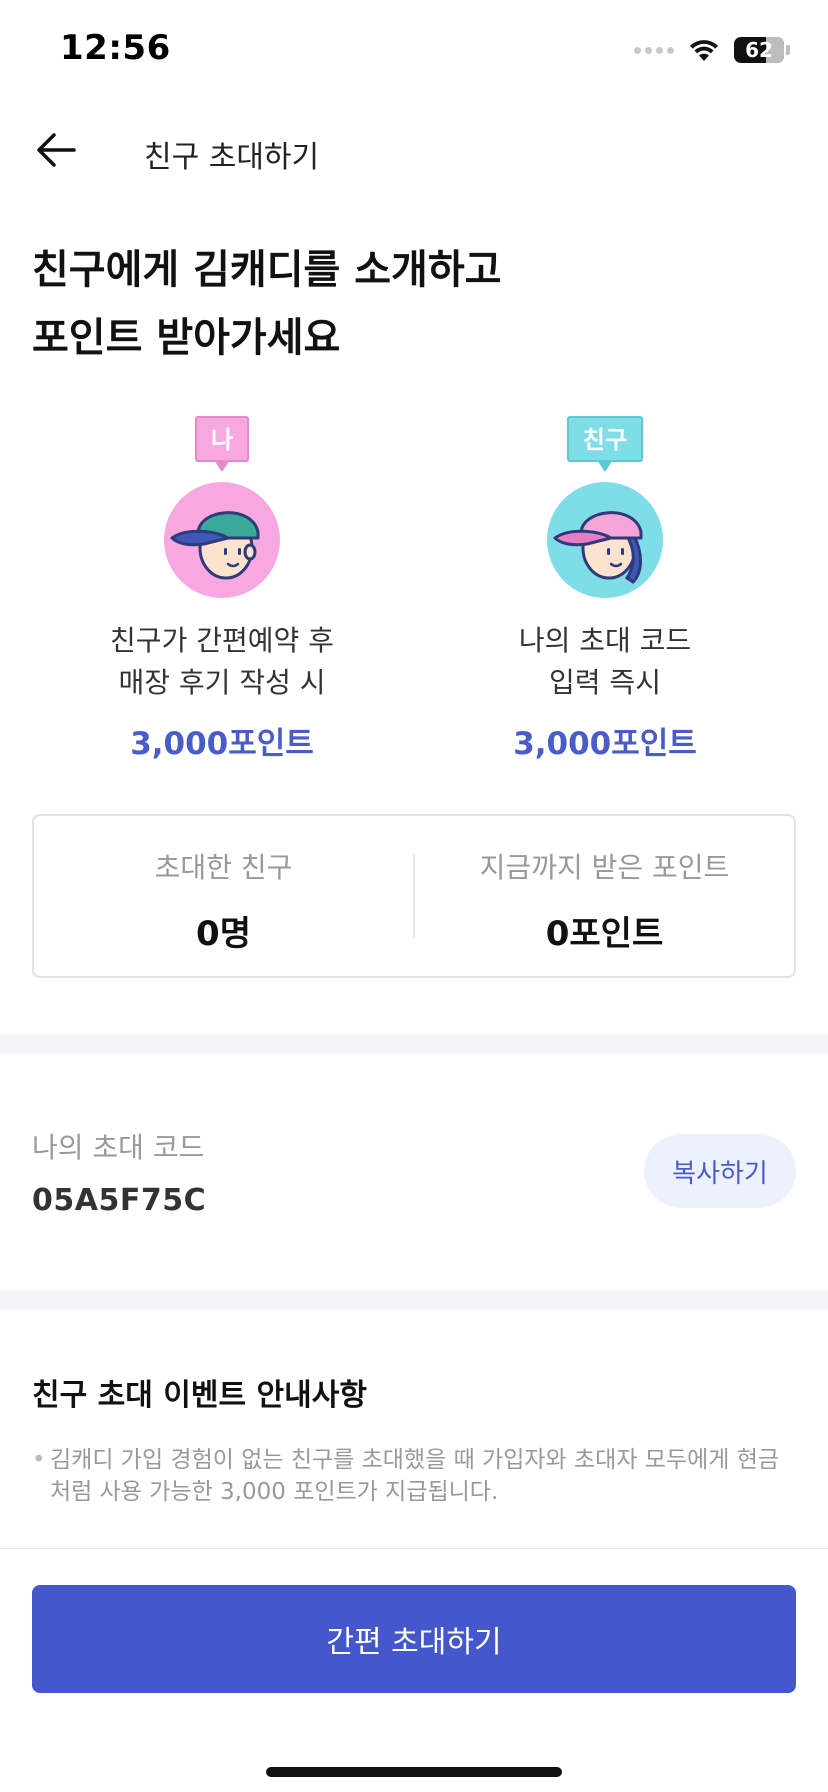 The height and width of the screenshot is (1792, 828). What do you see at coordinates (720, 1171) in the screenshot?
I see `copy-button: 복사하기` at bounding box center [720, 1171].